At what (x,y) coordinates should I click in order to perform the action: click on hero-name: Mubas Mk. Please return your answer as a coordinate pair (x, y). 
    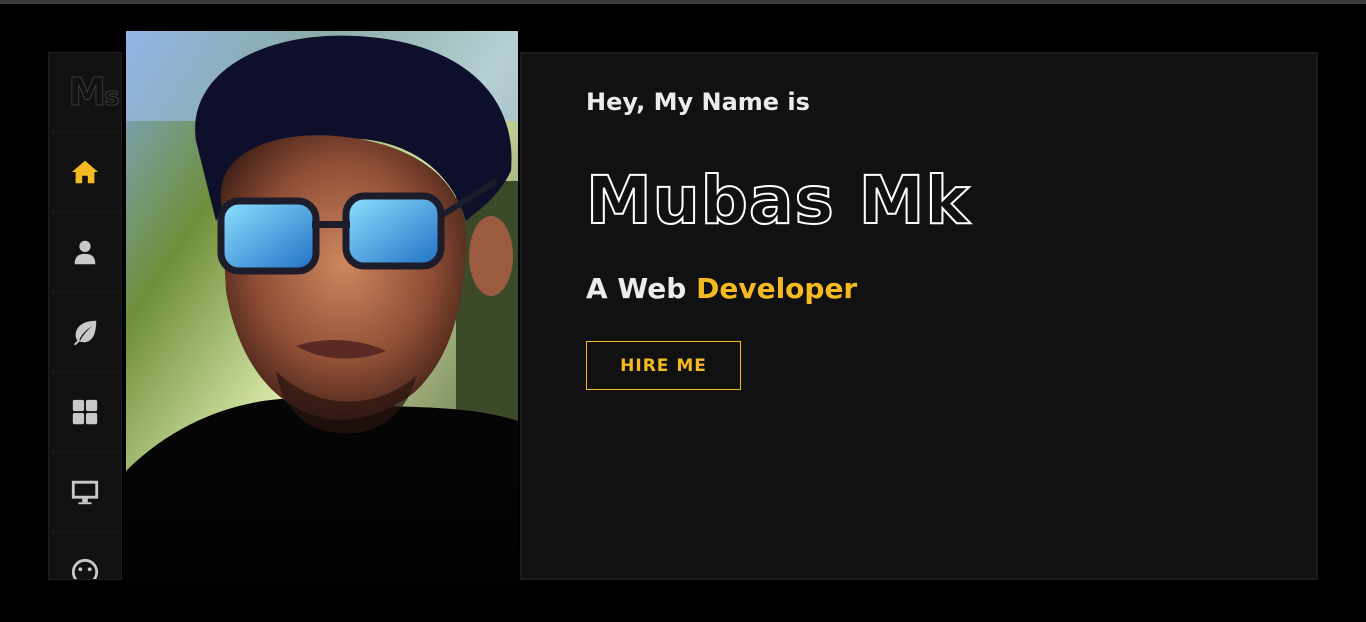
    Looking at the image, I should click on (778, 200).